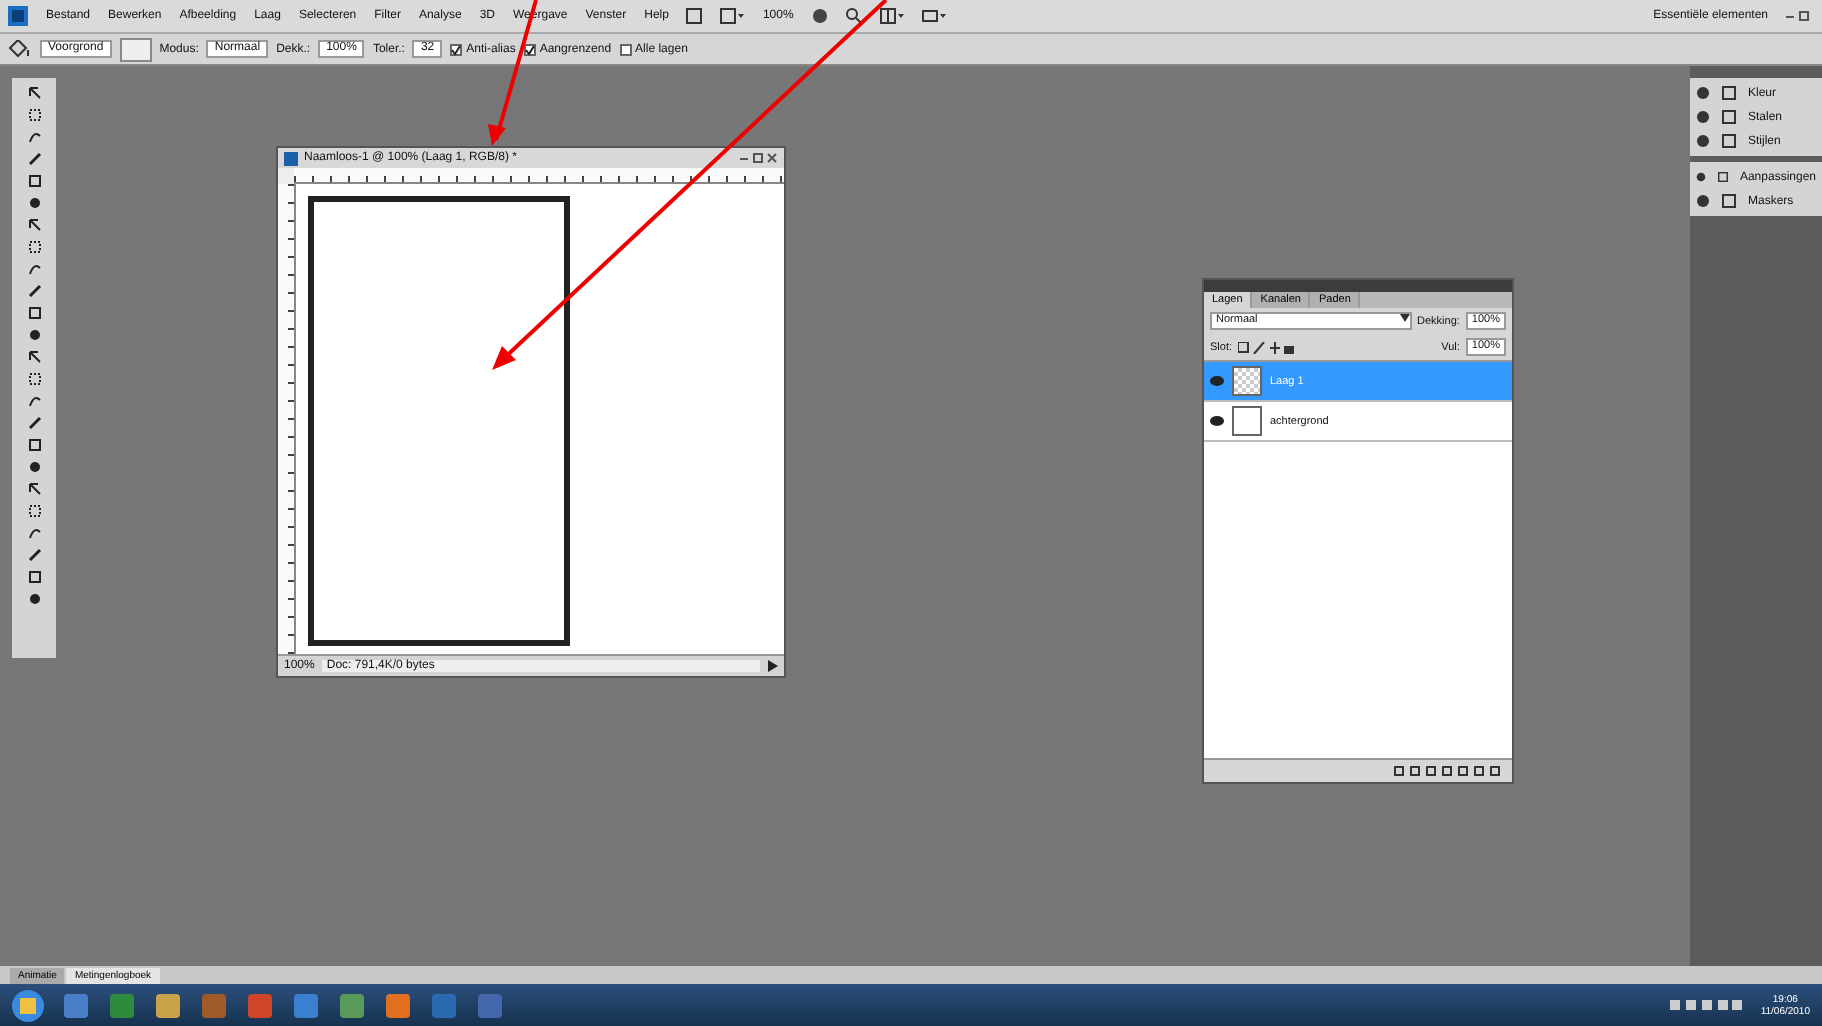  I want to click on lock-options-icon, so click(1266, 347).